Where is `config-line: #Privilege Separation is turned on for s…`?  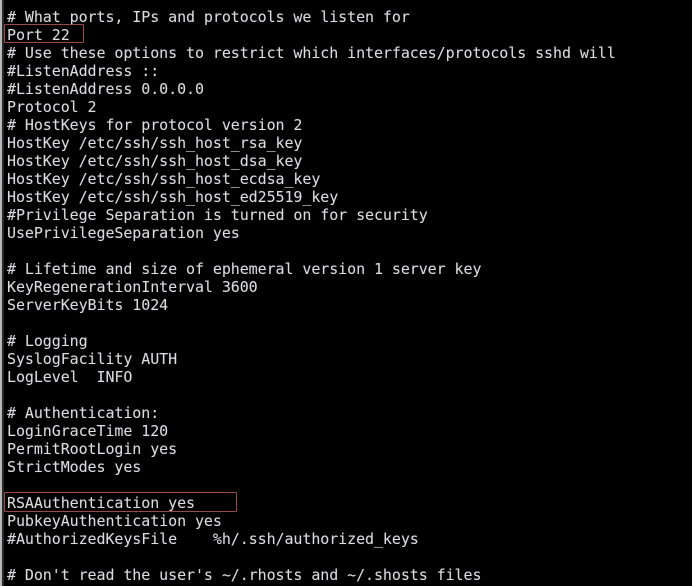
config-line: #Privilege Separation is turned on for s… is located at coordinates (217, 215).